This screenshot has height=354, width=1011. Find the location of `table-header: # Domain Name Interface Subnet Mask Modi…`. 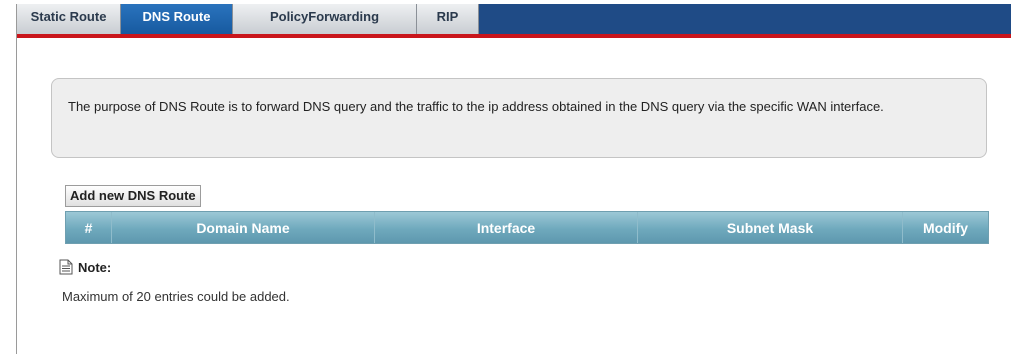

table-header: # Domain Name Interface Subnet Mask Modi… is located at coordinates (527, 227).